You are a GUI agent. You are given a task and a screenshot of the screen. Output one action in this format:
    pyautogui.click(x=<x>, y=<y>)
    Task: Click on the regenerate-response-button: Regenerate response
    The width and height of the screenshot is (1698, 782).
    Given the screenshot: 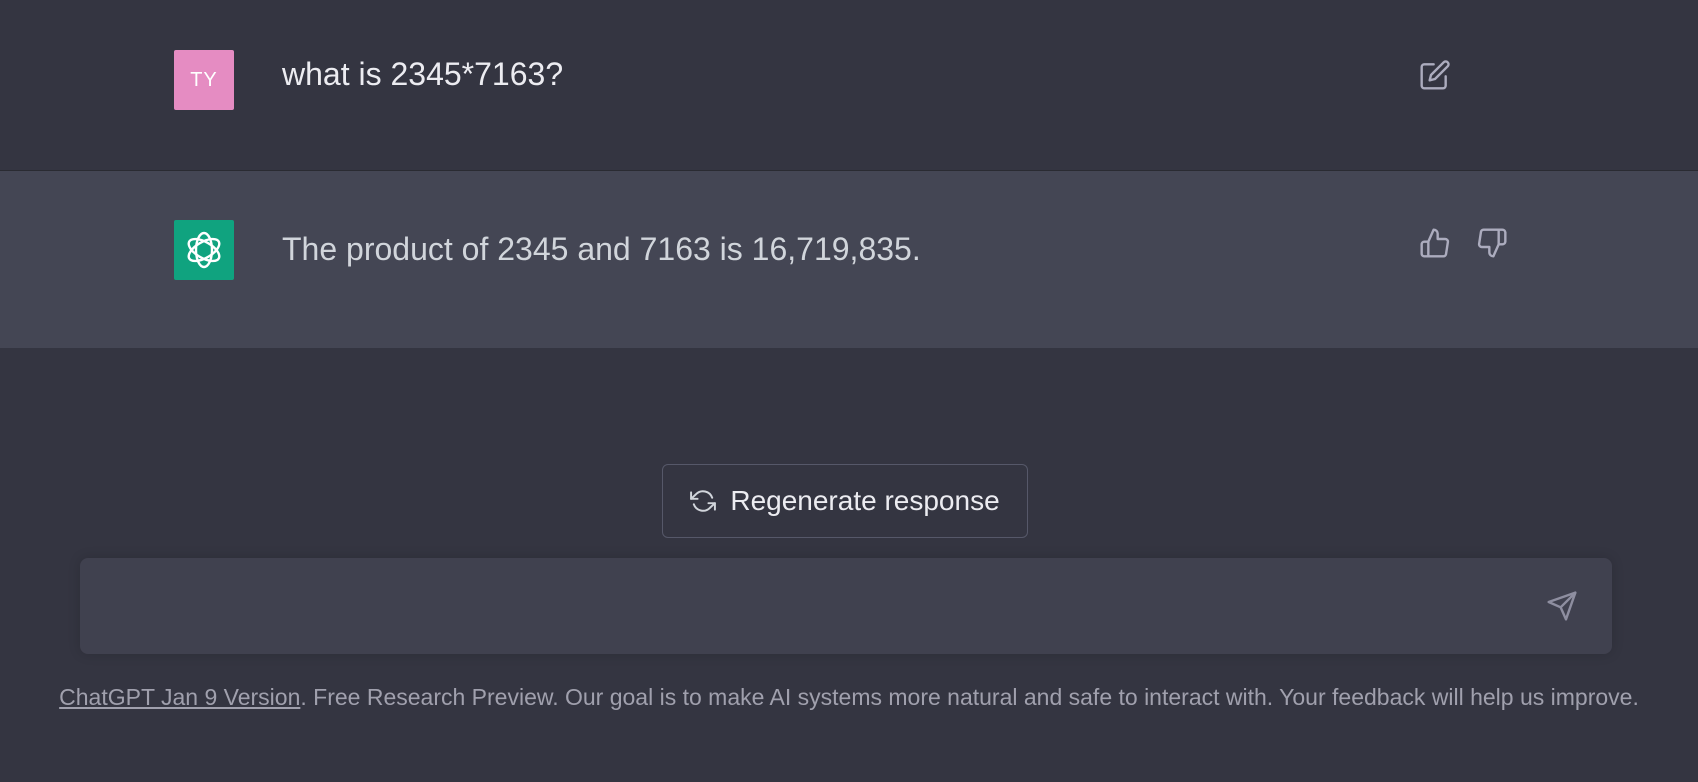 What is the action you would take?
    pyautogui.click(x=845, y=501)
    